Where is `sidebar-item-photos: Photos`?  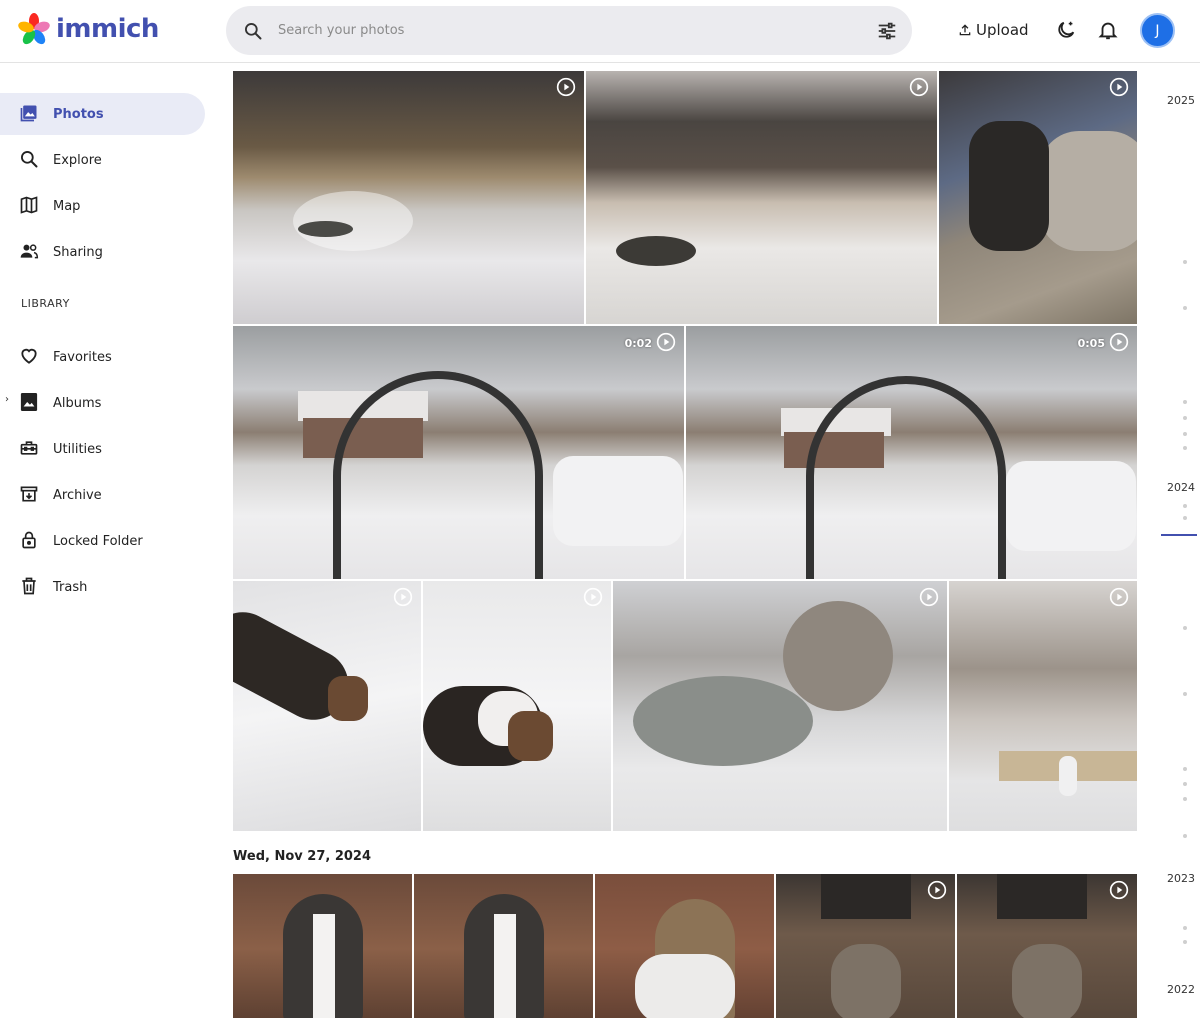 sidebar-item-photos: Photos is located at coordinates (102, 114).